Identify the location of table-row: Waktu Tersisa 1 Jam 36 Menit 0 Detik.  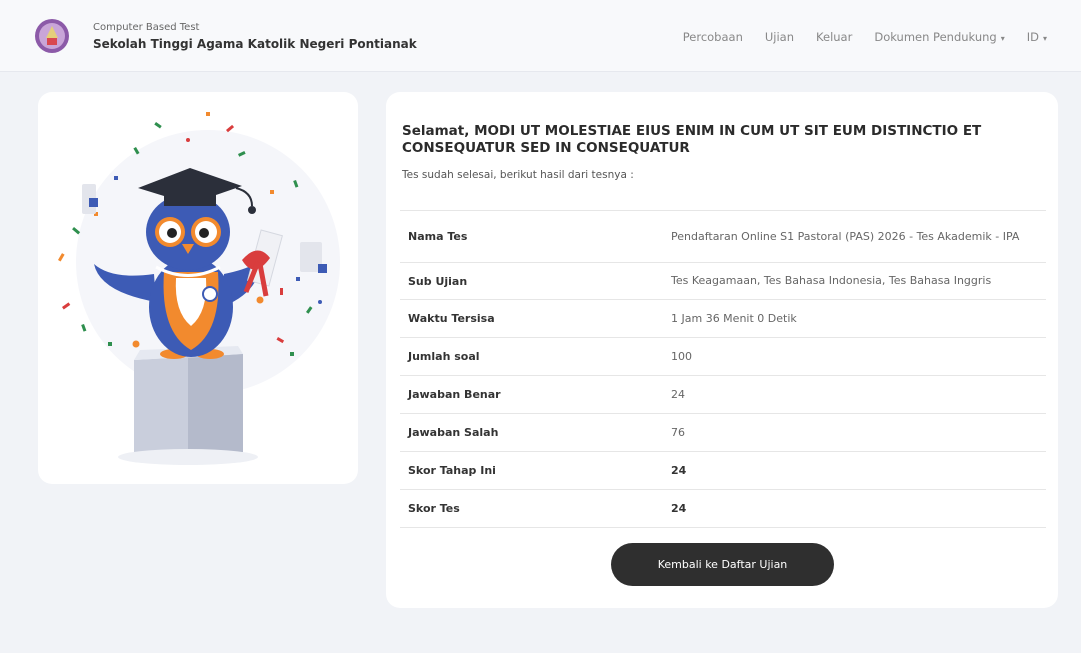
(723, 318).